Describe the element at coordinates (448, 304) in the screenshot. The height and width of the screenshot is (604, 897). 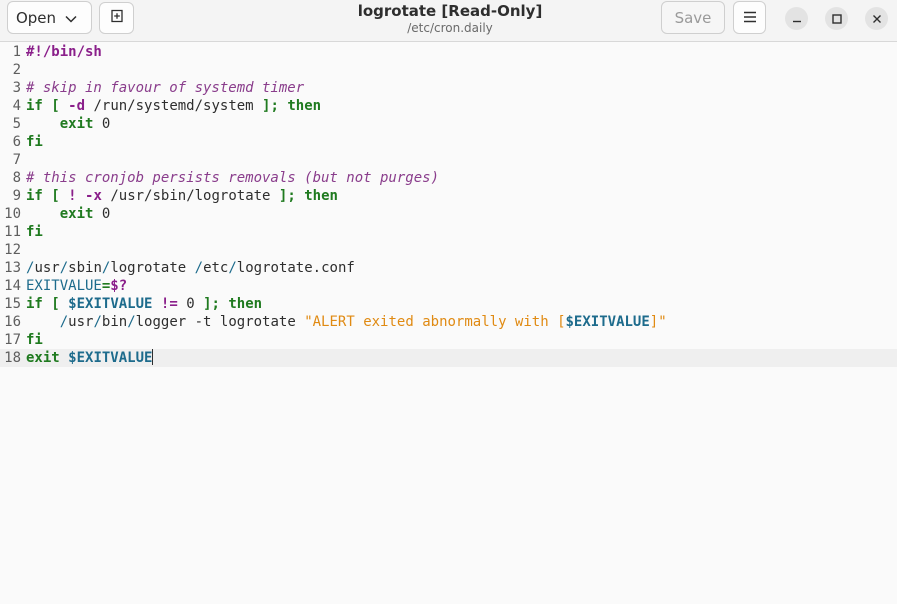
I see `code-line: 15 if [ $EXITVALUE != 0 ]; then` at that location.